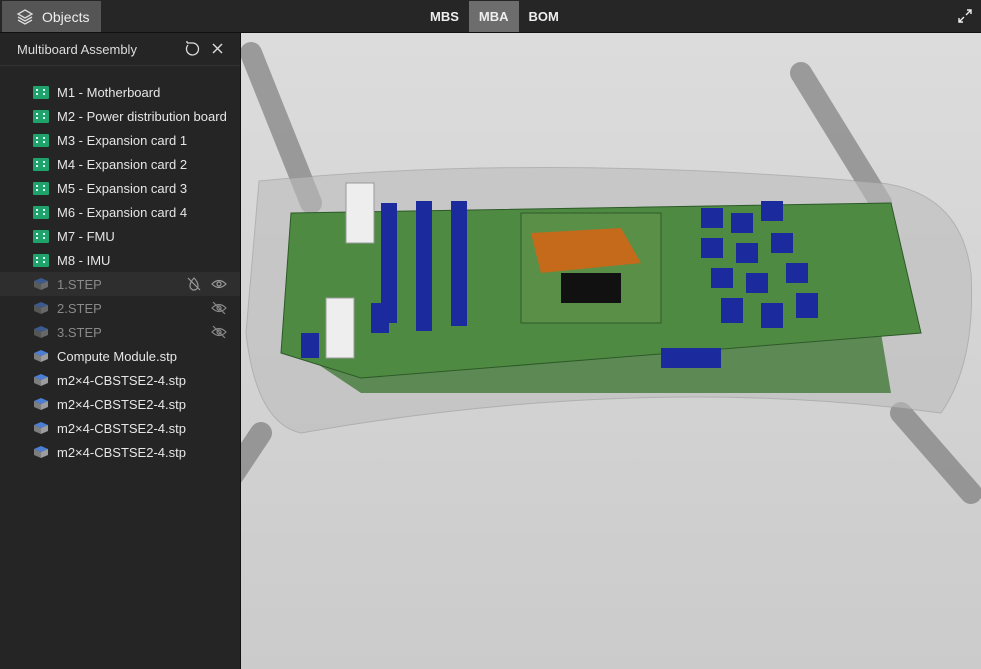 The height and width of the screenshot is (669, 981). I want to click on tree-item: M4 - Expansion card 2, so click(120, 164).